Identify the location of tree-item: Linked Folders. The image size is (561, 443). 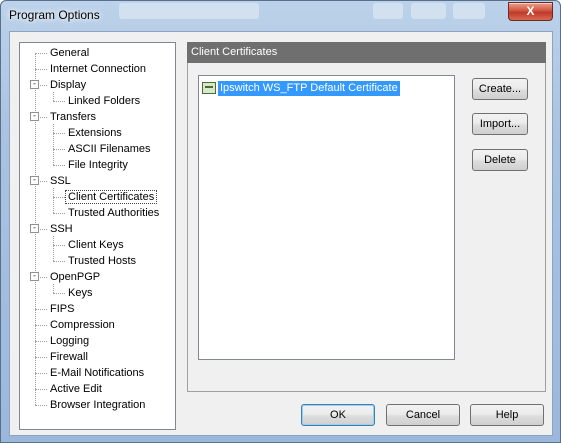
(104, 101).